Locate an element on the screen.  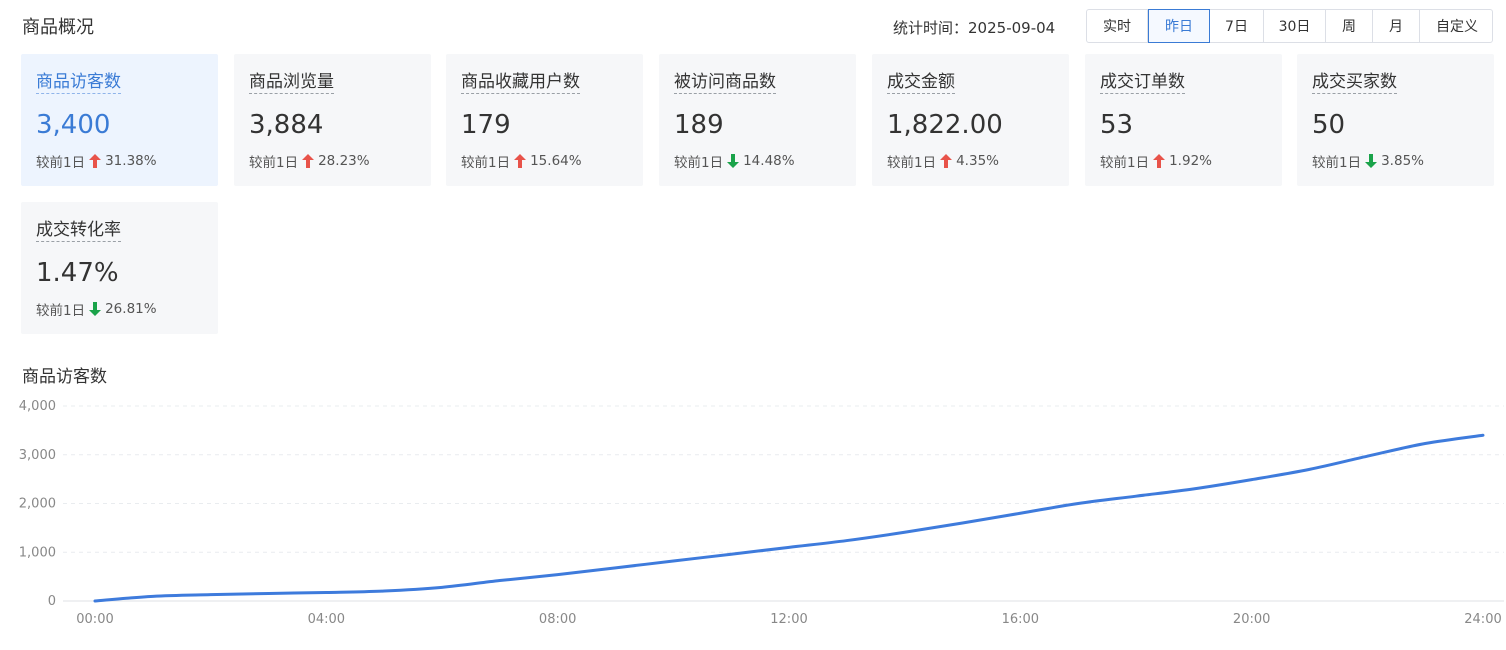
metric-value: 3,884 is located at coordinates (286, 125).